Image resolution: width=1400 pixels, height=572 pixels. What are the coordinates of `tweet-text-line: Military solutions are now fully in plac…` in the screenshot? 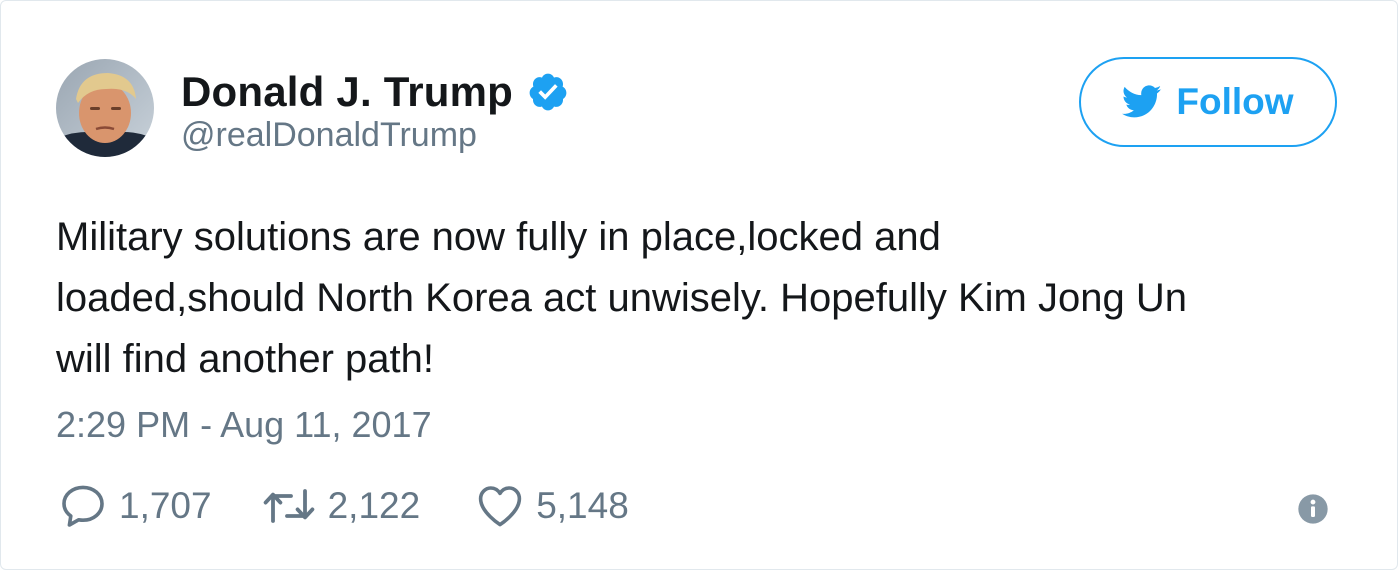 It's located at (498, 237).